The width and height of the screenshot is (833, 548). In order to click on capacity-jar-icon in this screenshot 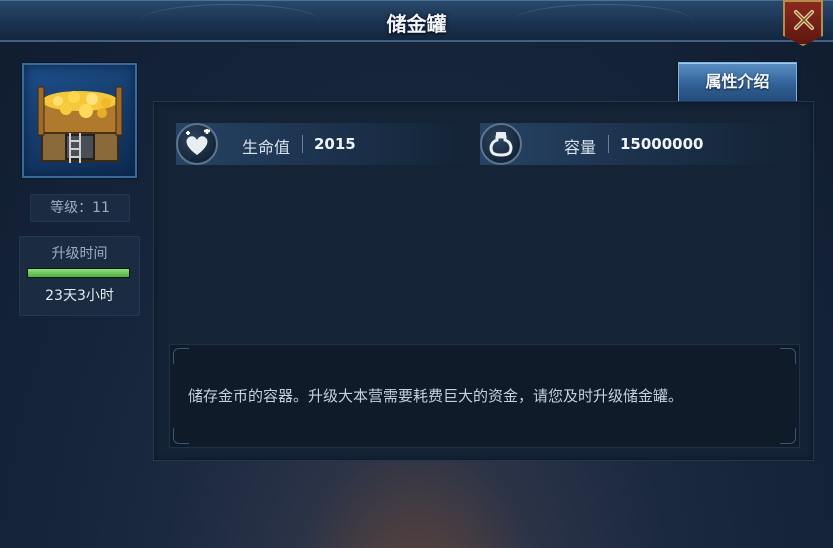, I will do `click(501, 144)`.